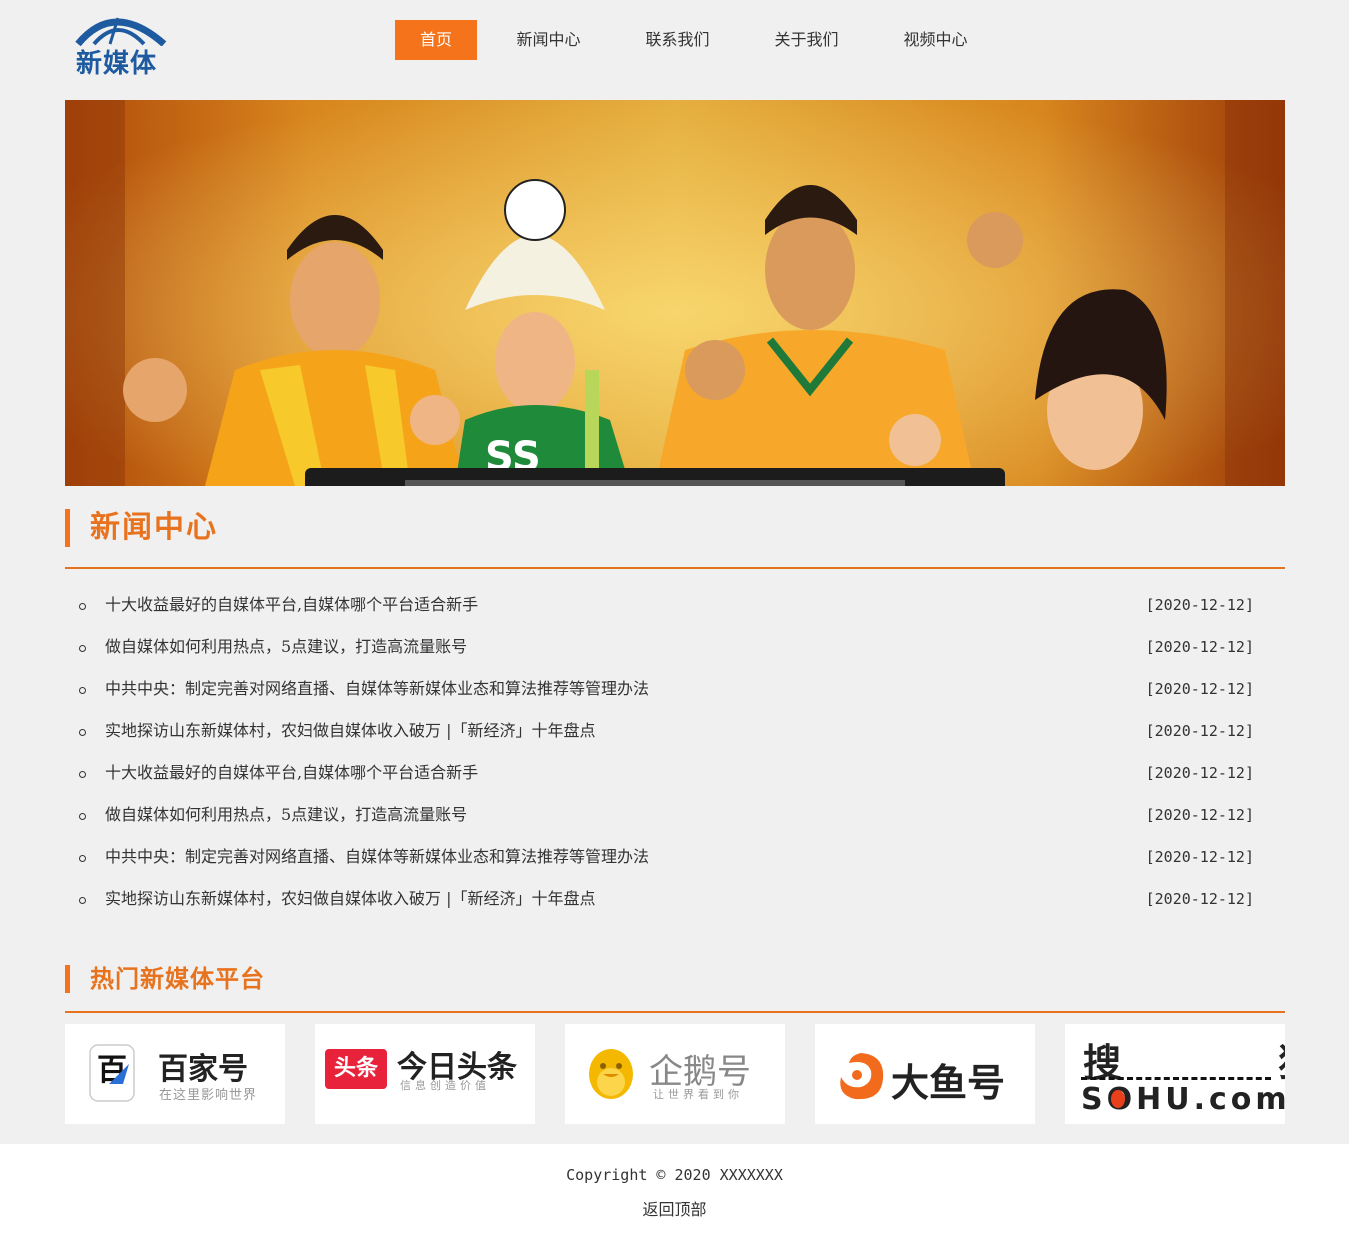 This screenshot has height=1238, width=1349. Describe the element at coordinates (436, 40) in the screenshot. I see `nav-home: 首页` at that location.